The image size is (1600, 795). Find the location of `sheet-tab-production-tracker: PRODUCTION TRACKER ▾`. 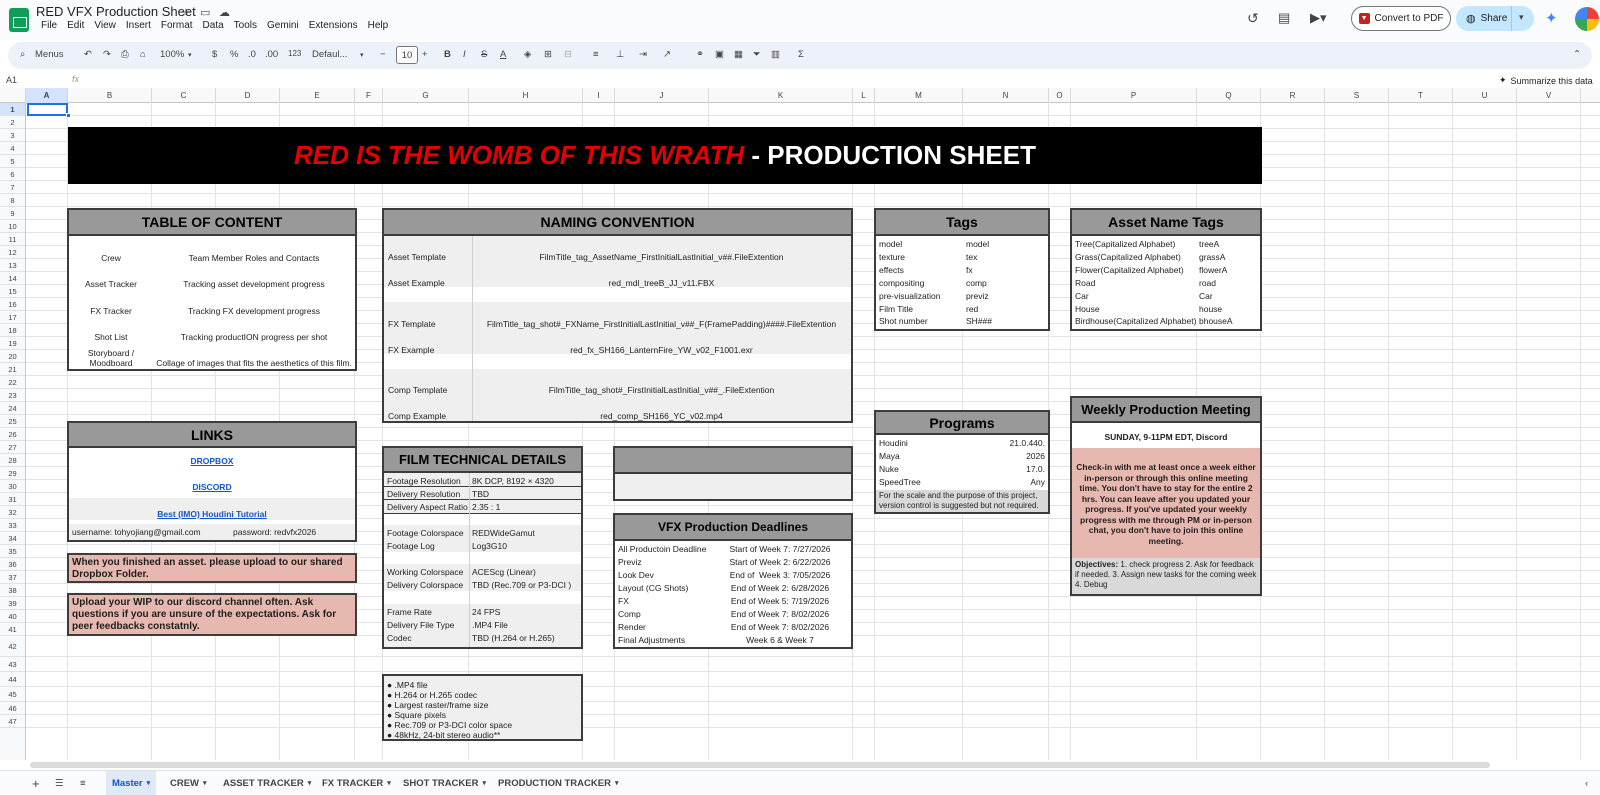

sheet-tab-production-tracker: PRODUCTION TRACKER ▾ is located at coordinates (558, 783).